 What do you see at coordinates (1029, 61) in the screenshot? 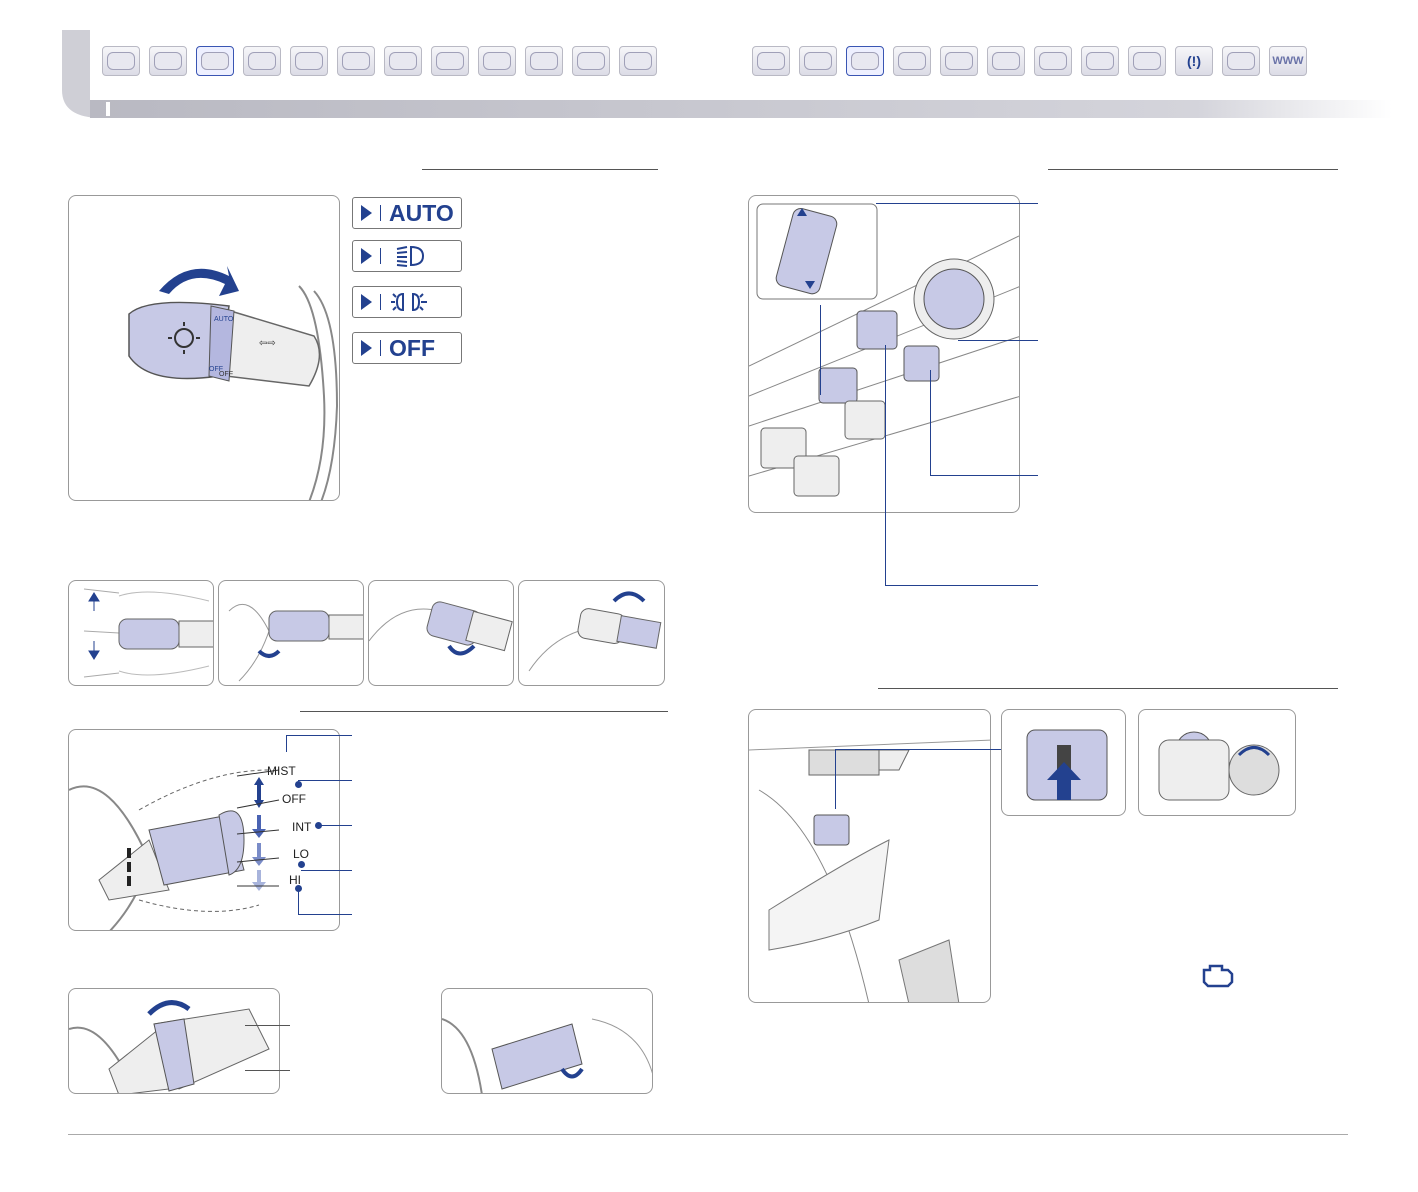
I see `tab-row-right: (!) WWW` at bounding box center [1029, 61].